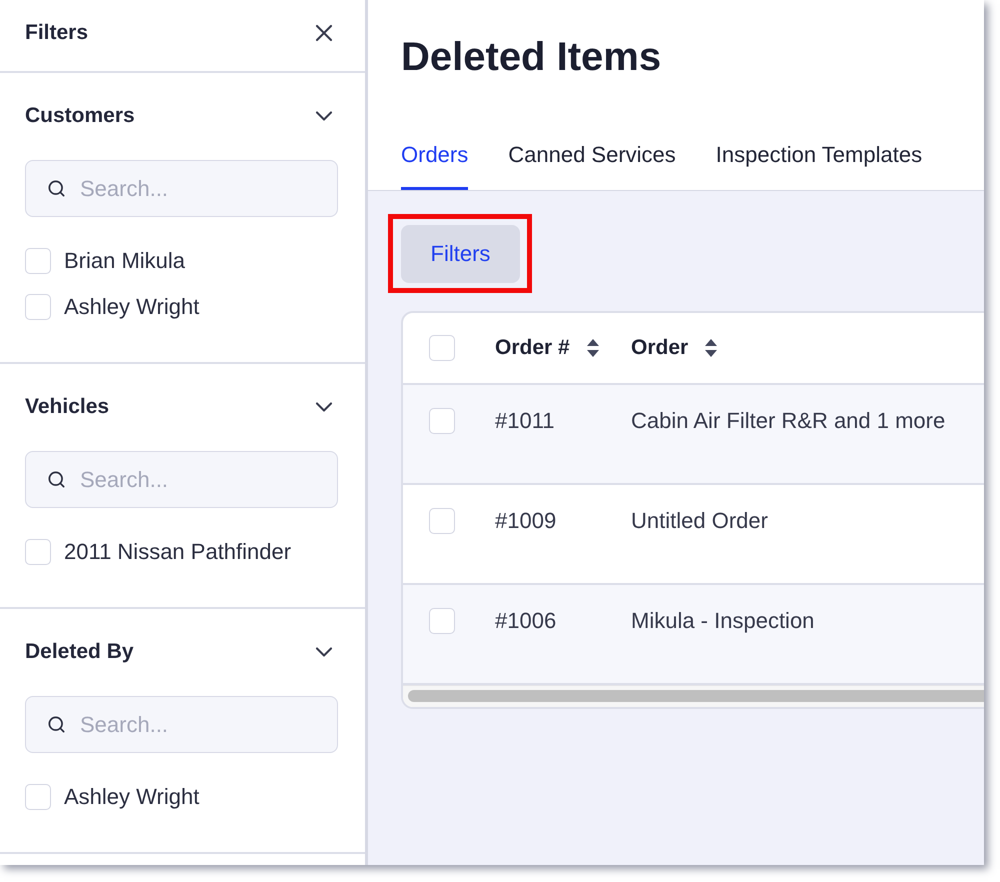 The height and width of the screenshot is (882, 1000). What do you see at coordinates (526, 521) in the screenshot?
I see `table-cell-text: #1009` at bounding box center [526, 521].